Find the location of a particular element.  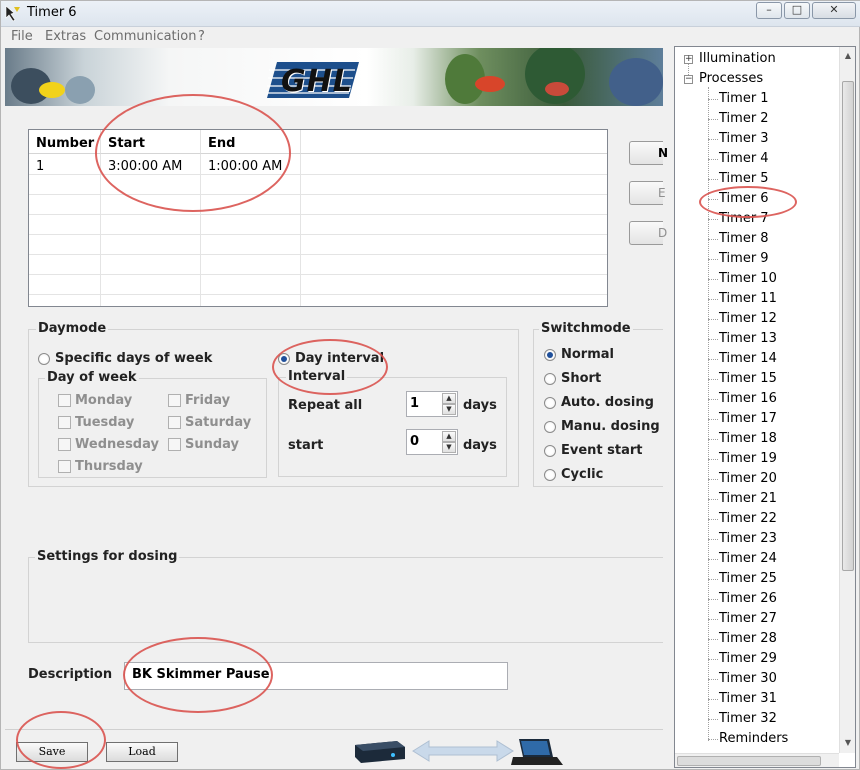

menu-extras: Extras is located at coordinates (65, 36).